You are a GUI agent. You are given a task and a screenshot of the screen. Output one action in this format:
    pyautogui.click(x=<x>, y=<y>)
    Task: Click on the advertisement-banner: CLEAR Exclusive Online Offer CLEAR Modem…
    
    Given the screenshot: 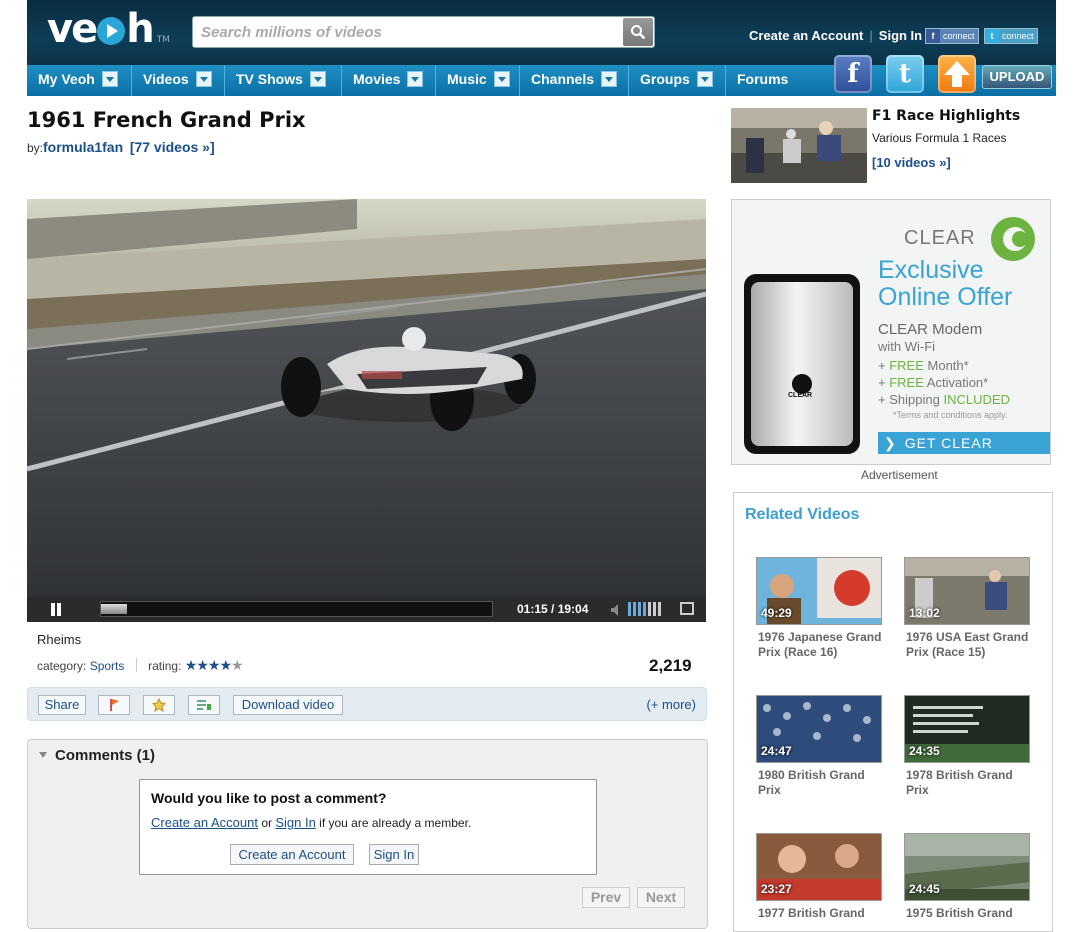 What is the action you would take?
    pyautogui.click(x=891, y=332)
    